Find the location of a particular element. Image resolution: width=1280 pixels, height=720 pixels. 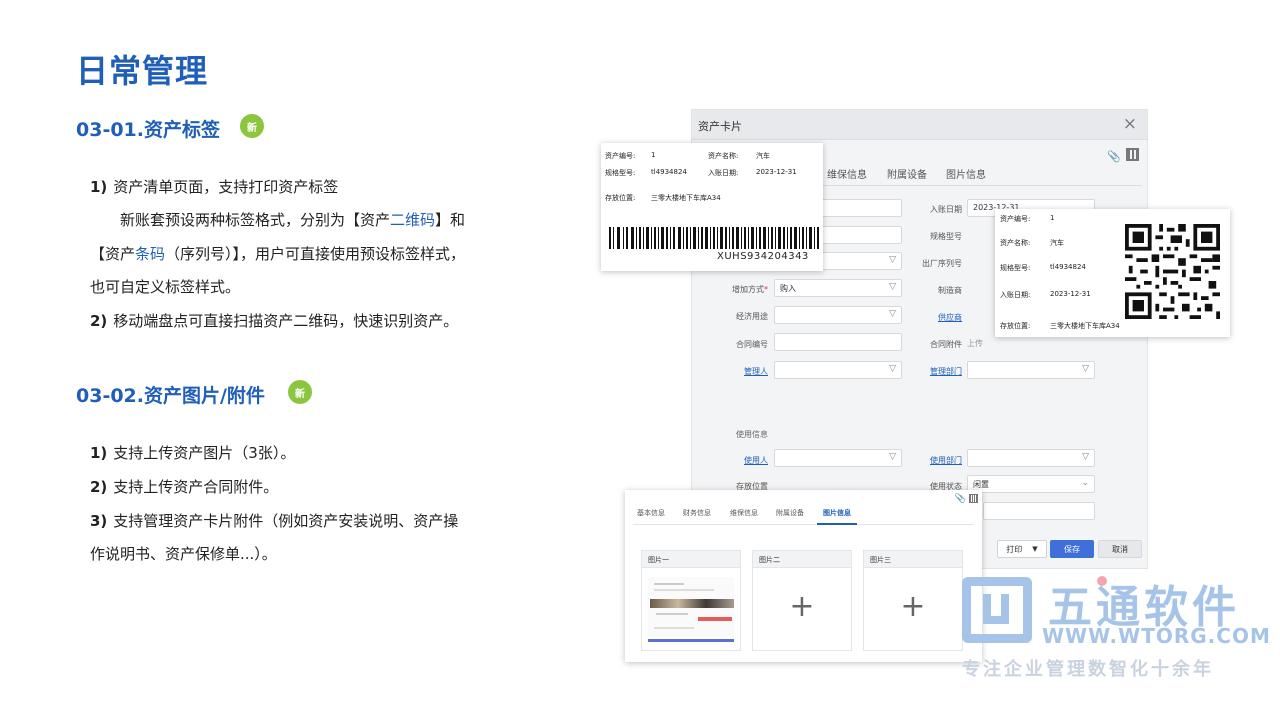

image-slot-title: 图片一 is located at coordinates (691, 559).